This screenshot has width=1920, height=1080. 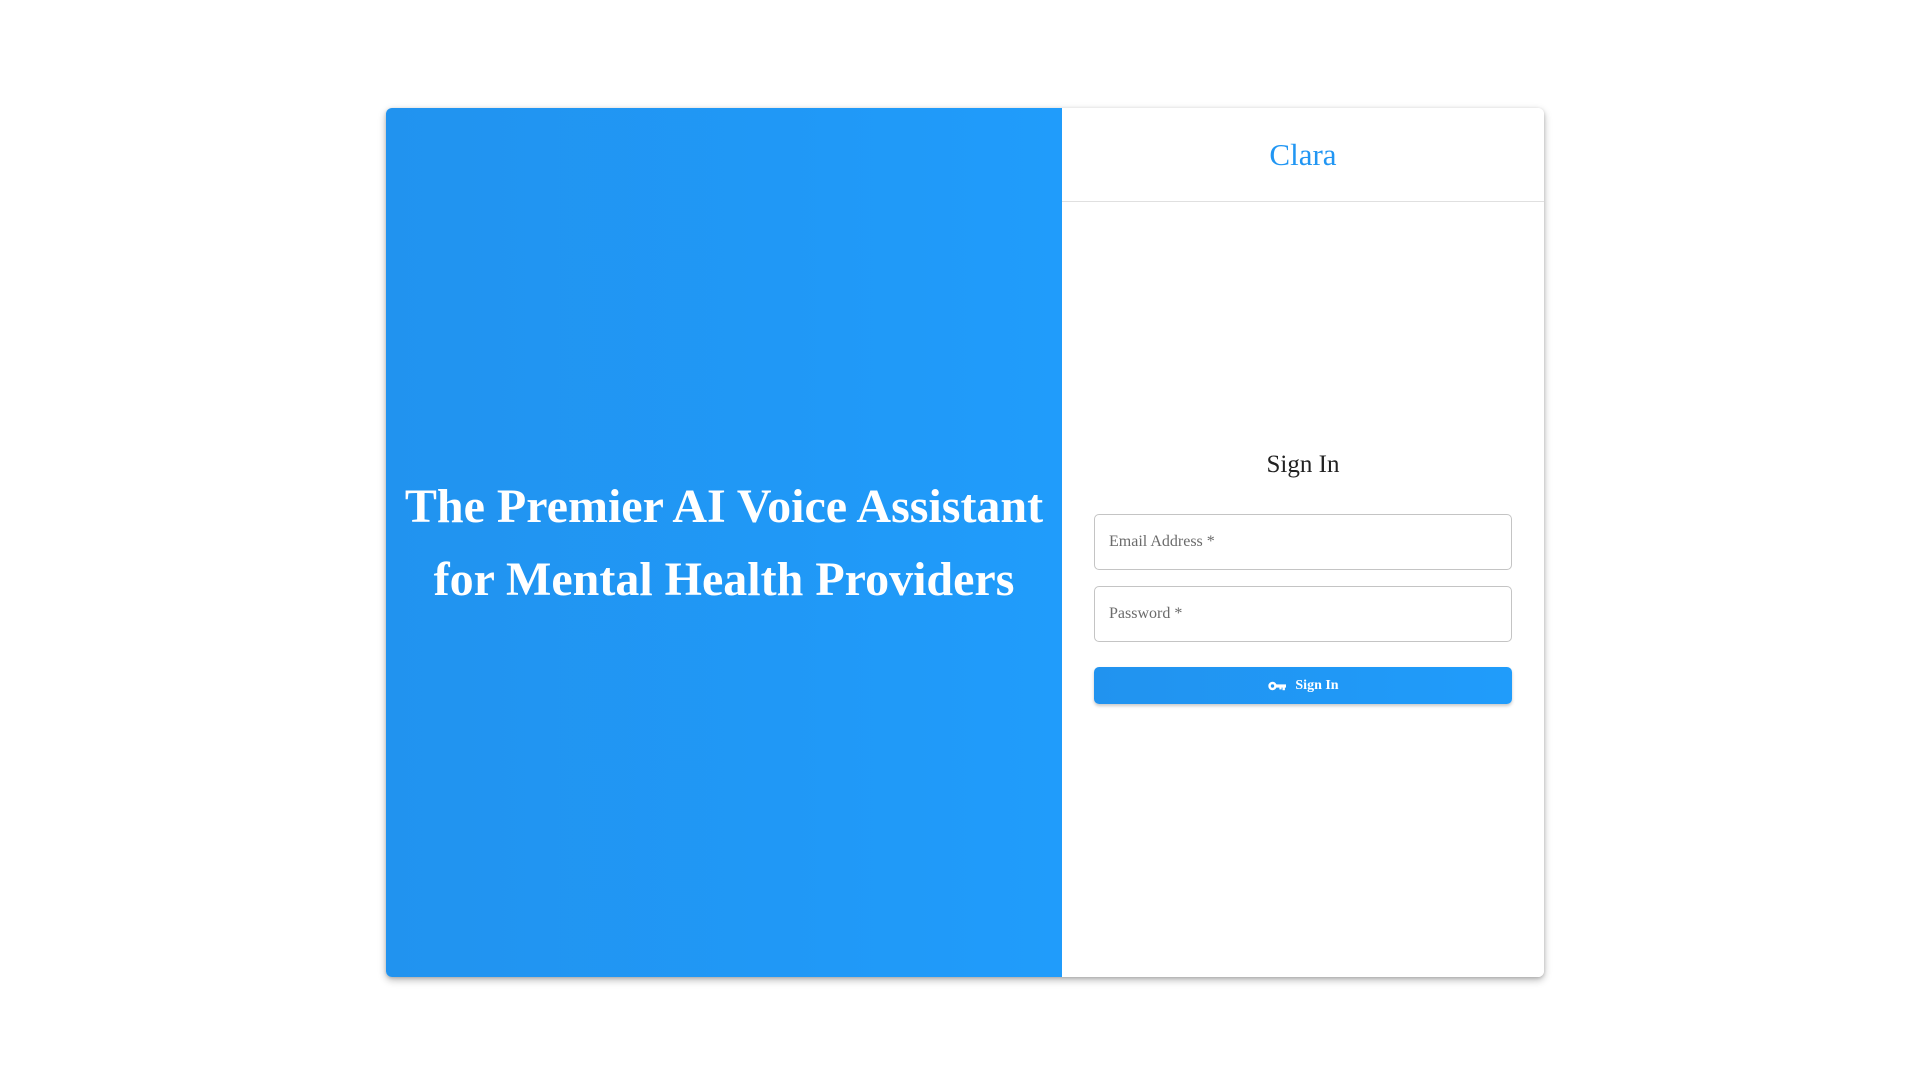 What do you see at coordinates (724, 579) in the screenshot?
I see `hero-headline-line2: for Mental Health Providers` at bounding box center [724, 579].